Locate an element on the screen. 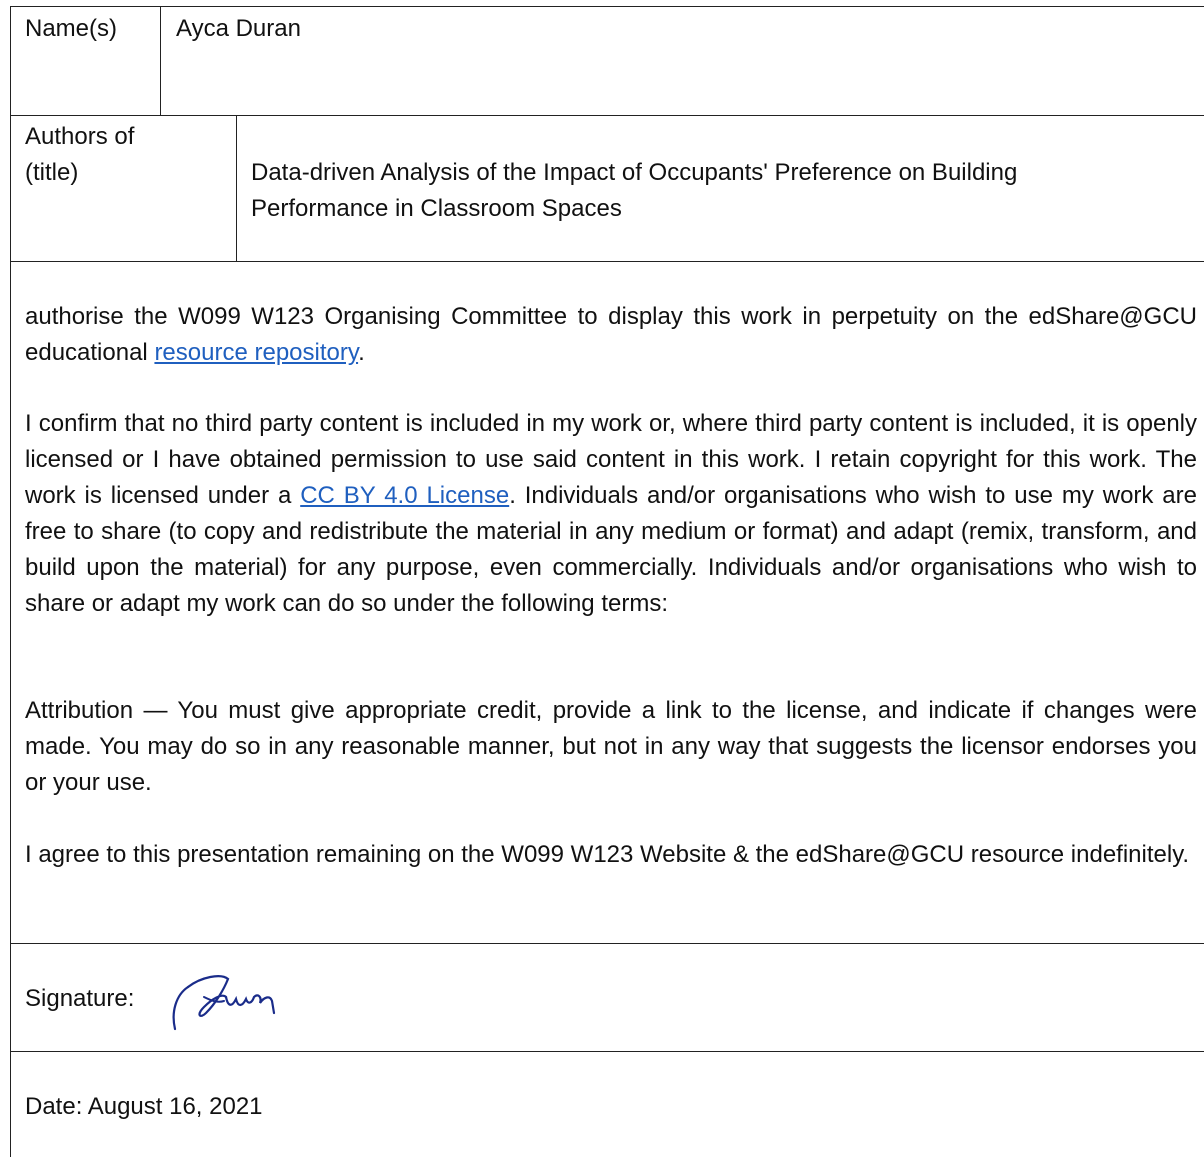 The width and height of the screenshot is (1204, 1157). handwritten-signature is located at coordinates (224, 1003).